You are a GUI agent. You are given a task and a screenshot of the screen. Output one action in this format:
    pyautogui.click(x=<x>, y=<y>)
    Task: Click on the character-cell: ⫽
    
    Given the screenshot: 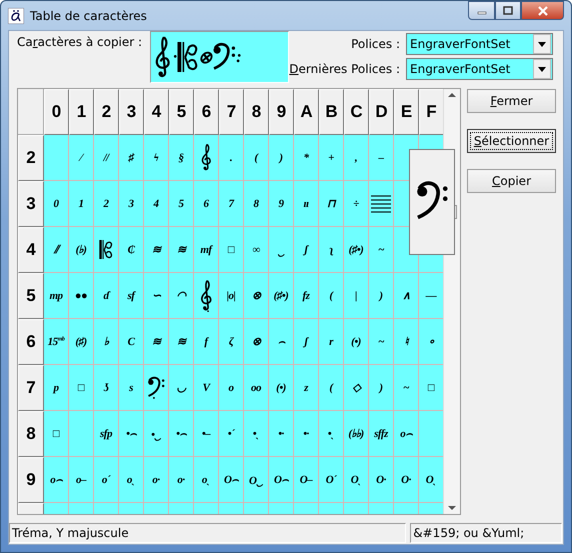 What is the action you would take?
    pyautogui.click(x=56, y=250)
    